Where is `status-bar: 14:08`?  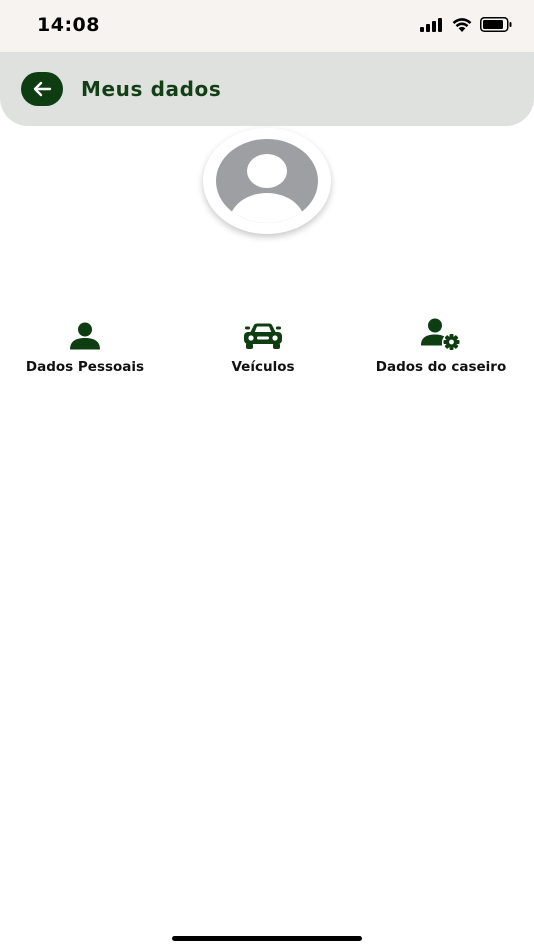 status-bar: 14:08 is located at coordinates (267, 26).